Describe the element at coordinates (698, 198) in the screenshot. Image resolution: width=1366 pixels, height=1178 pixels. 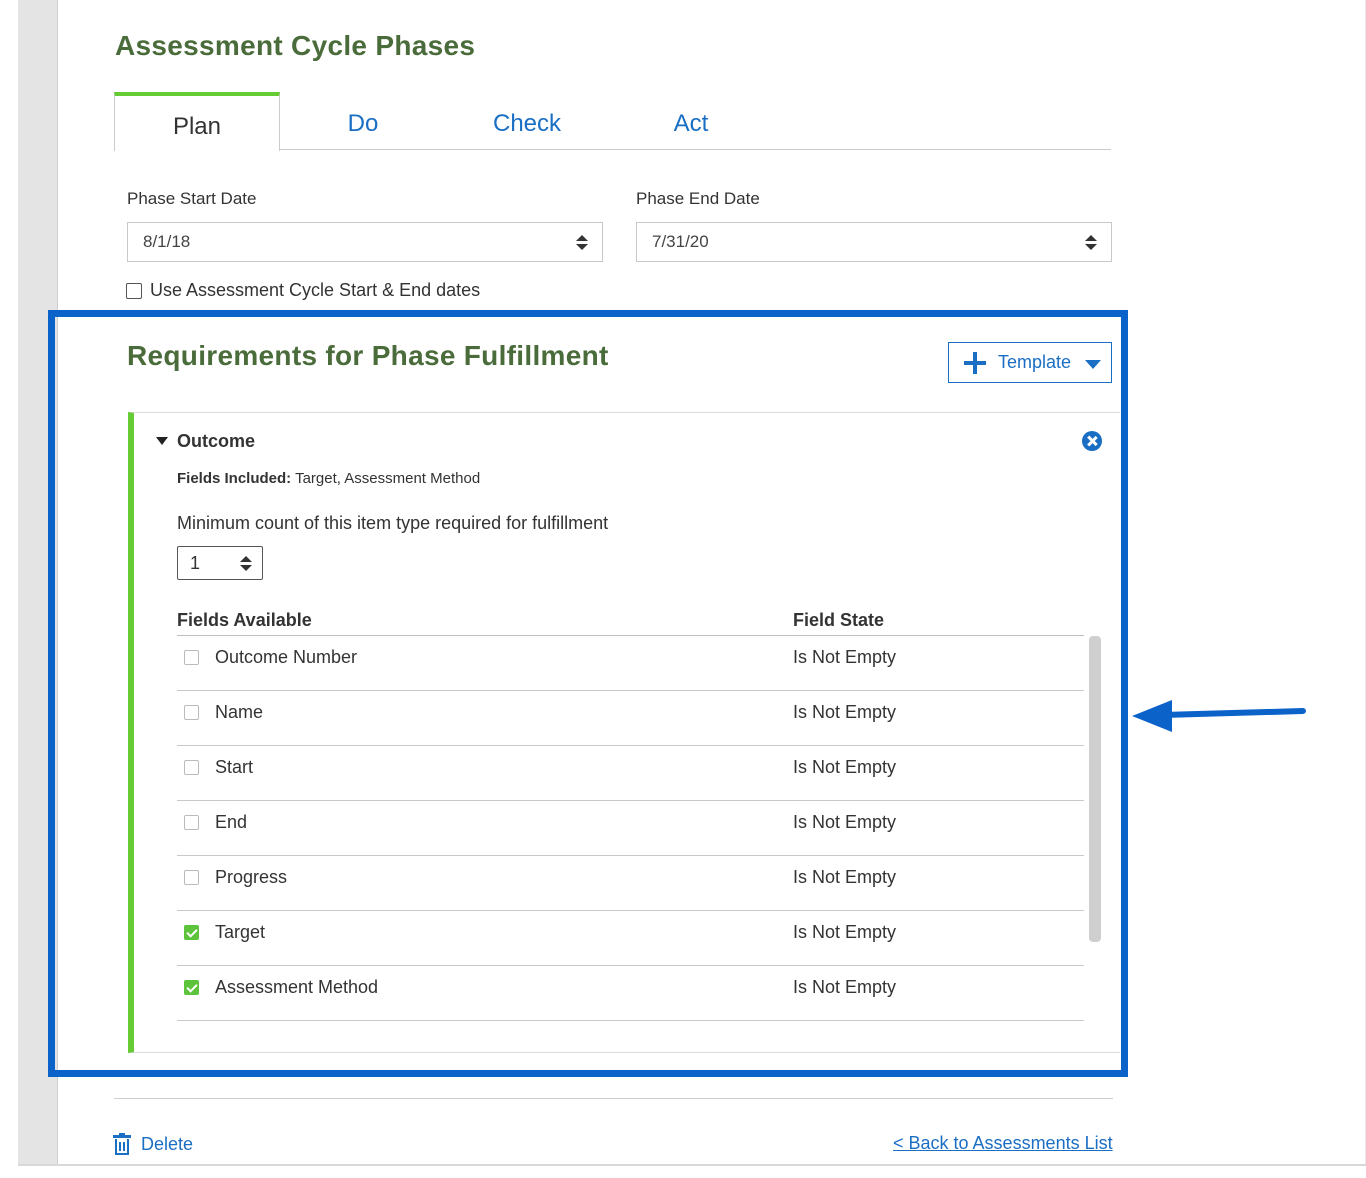
I see `phase-end-date-label: Phase End Date` at that location.